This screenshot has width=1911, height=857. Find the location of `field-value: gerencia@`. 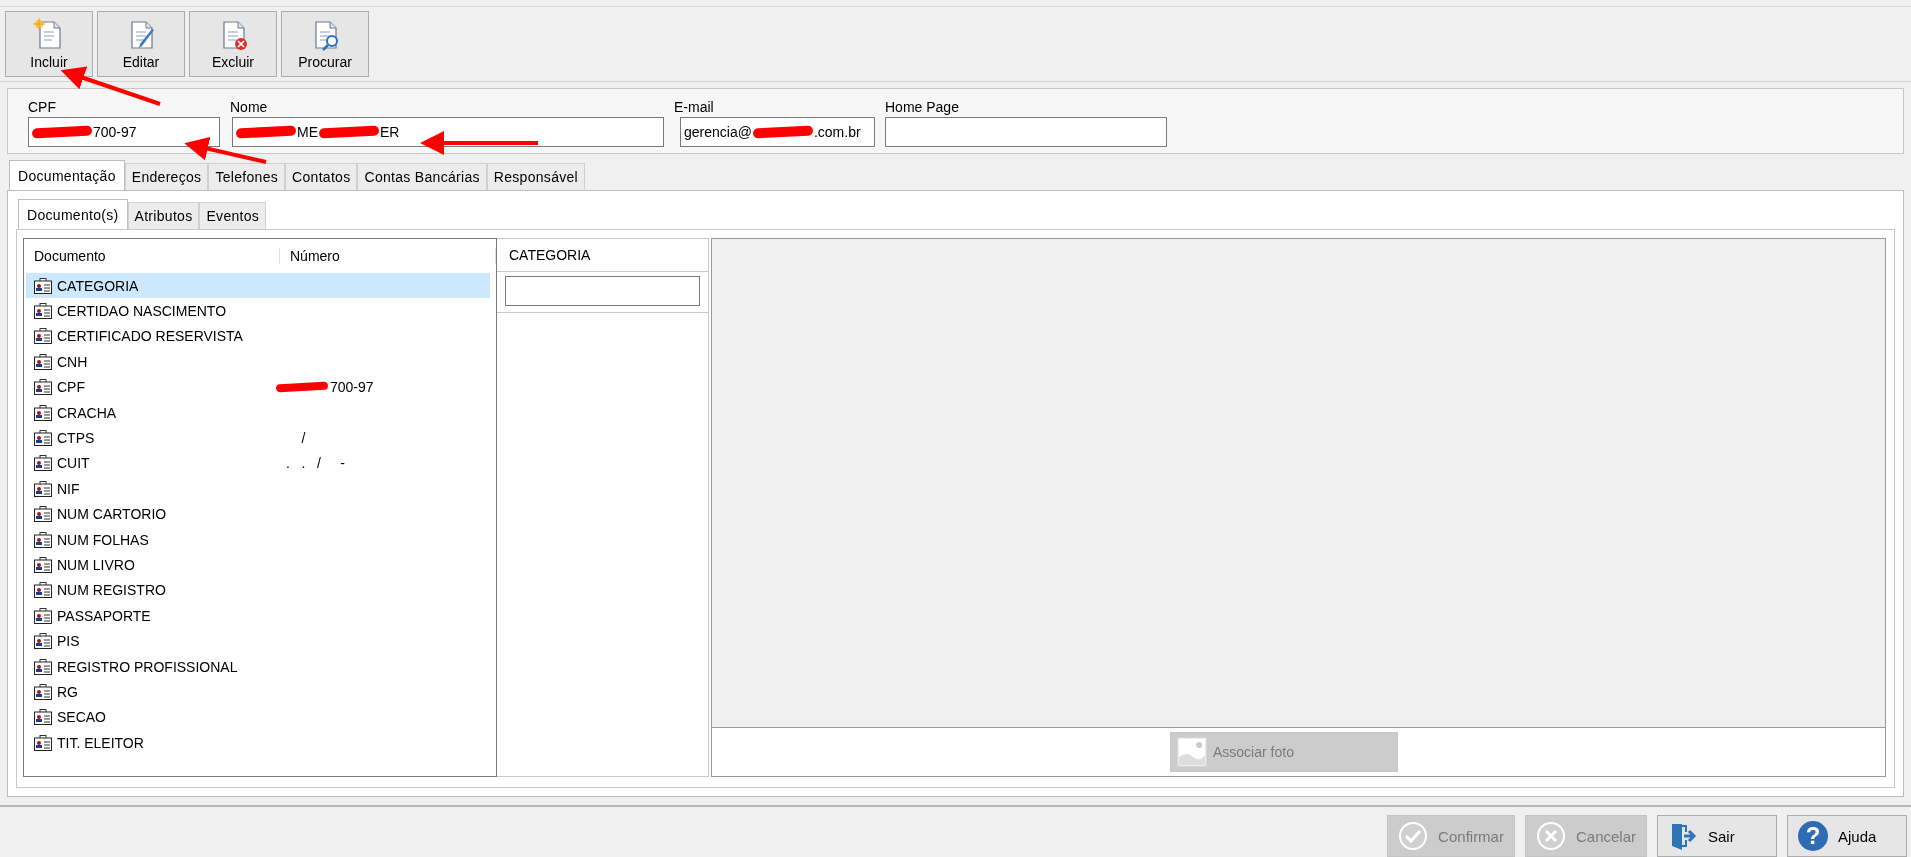

field-value: gerencia@ is located at coordinates (718, 132).